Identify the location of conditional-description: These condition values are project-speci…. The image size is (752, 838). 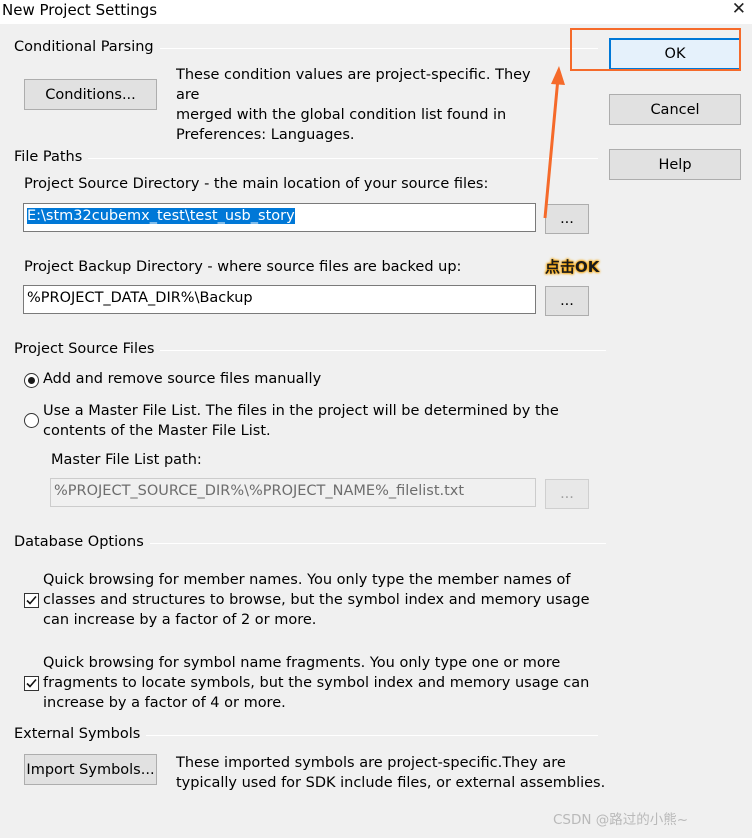
(366, 105).